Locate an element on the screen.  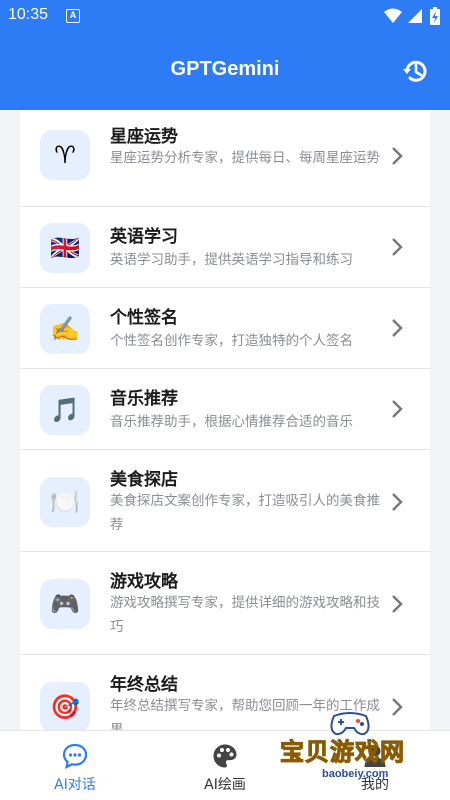
watermark-url: baobeiy.com is located at coordinates (355, 774).